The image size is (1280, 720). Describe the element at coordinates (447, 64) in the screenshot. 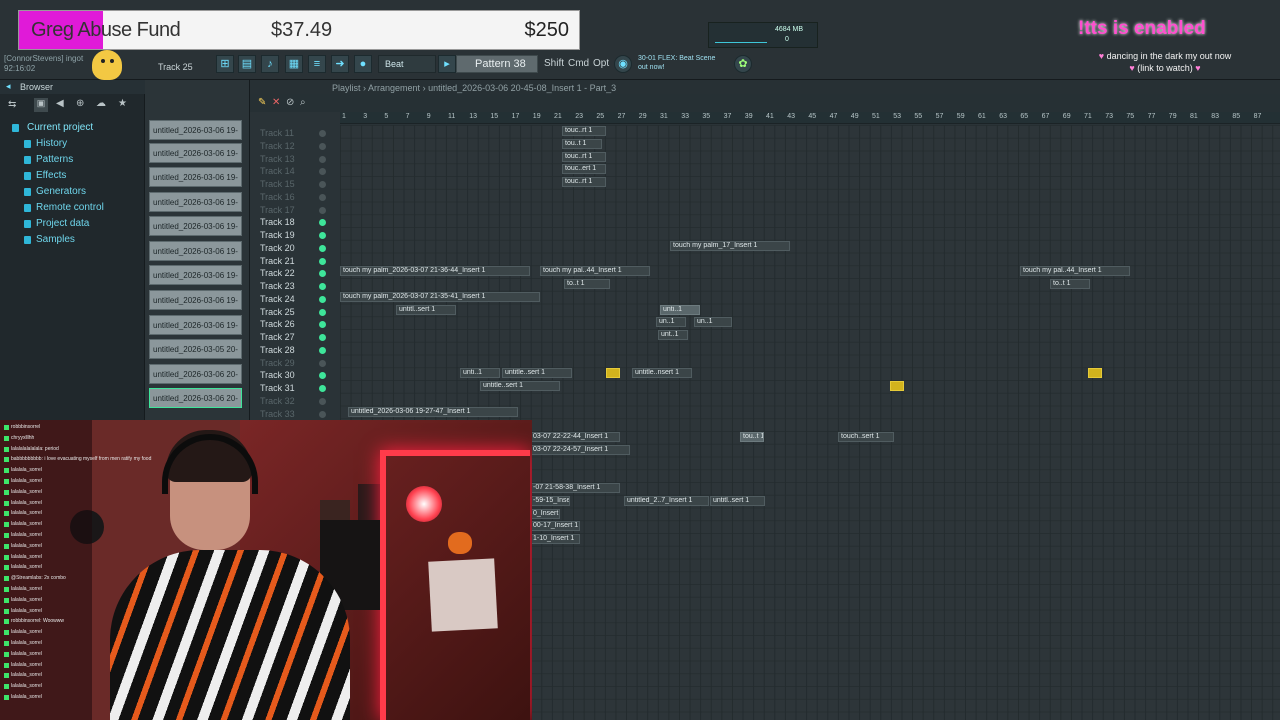

I see `pattern-play-icon: ▸` at that location.